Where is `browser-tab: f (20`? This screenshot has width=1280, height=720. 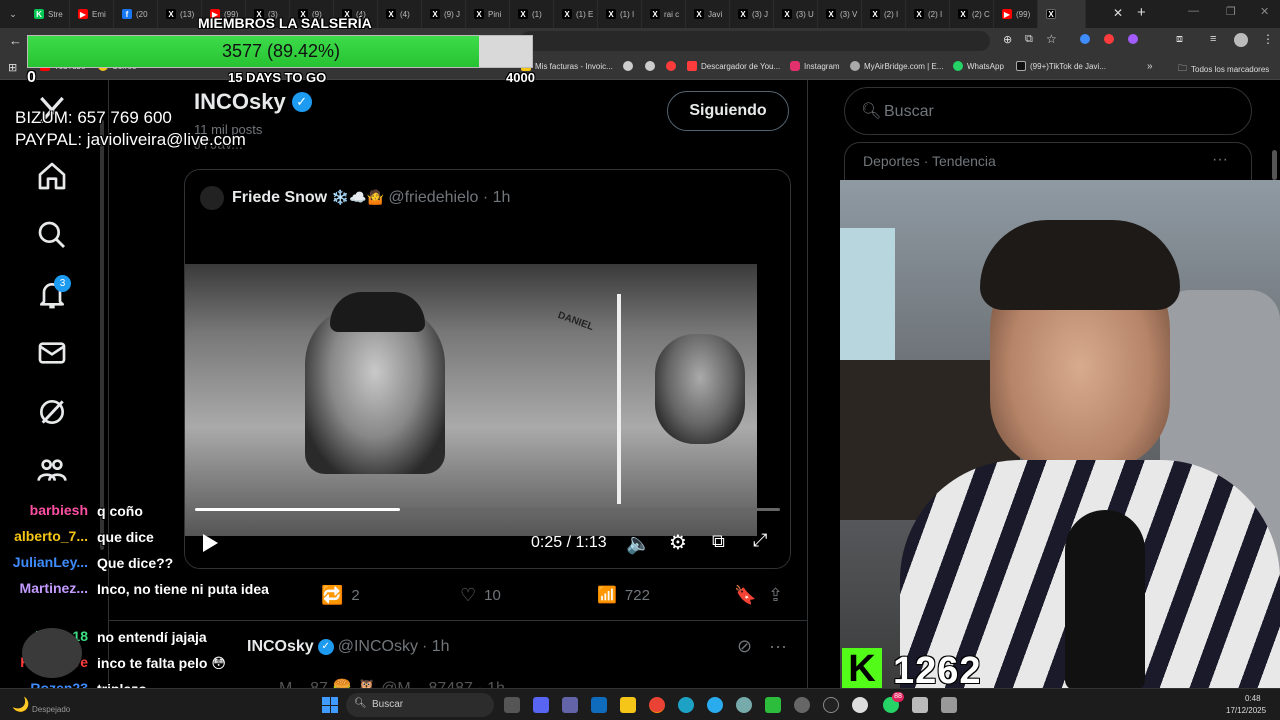 browser-tab: f (20 is located at coordinates (136, 14).